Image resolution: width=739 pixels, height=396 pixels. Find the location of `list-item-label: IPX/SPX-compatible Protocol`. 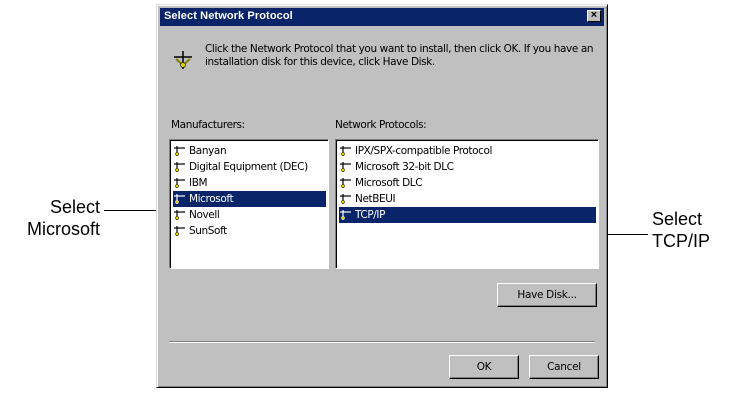

list-item-label: IPX/SPX-compatible Protocol is located at coordinates (424, 151).